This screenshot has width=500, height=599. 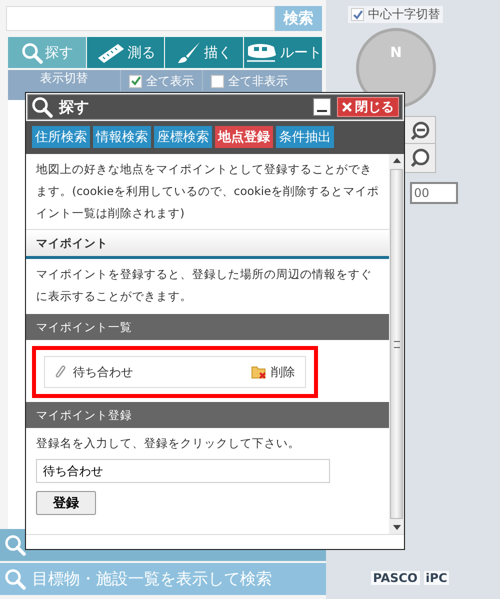 I want to click on magnifier-icon, so click(x=420, y=158).